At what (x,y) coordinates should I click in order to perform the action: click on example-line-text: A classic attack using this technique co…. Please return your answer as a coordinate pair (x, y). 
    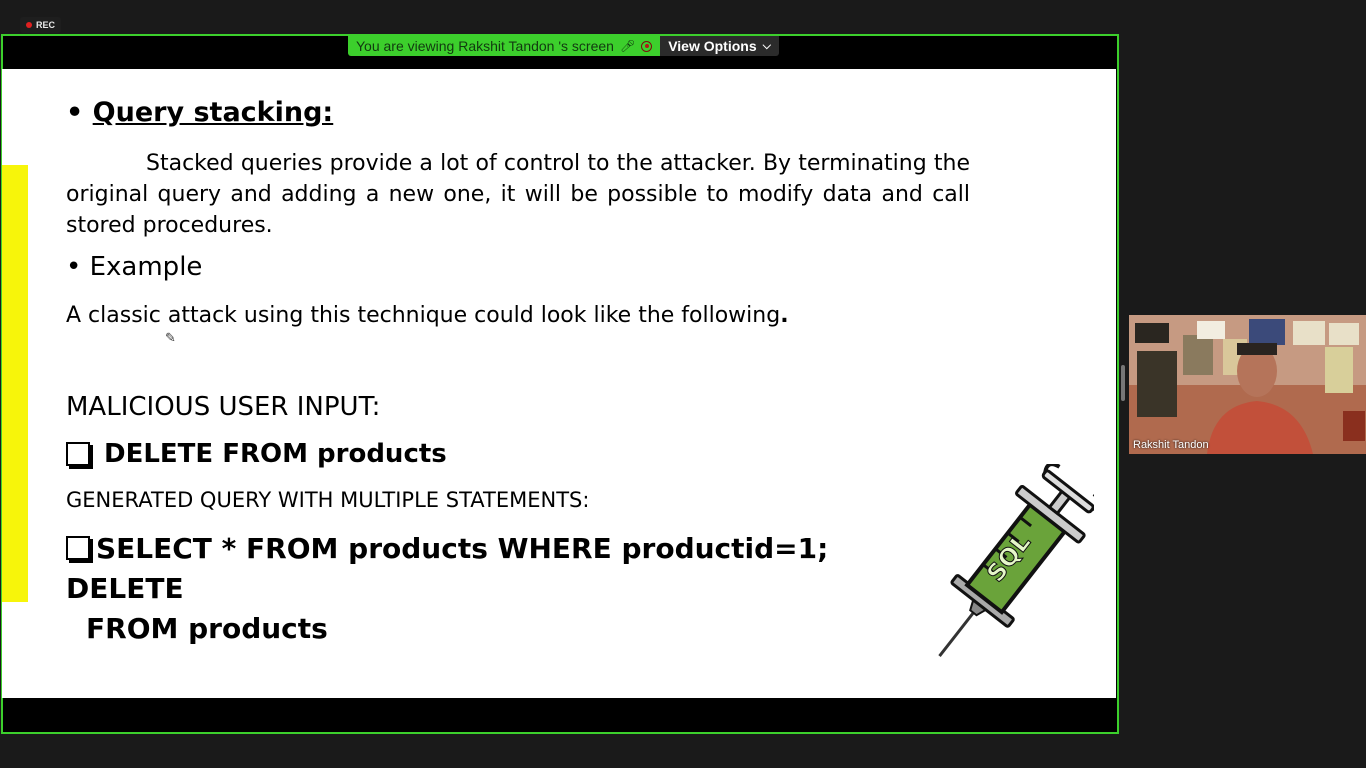
    Looking at the image, I should click on (423, 315).